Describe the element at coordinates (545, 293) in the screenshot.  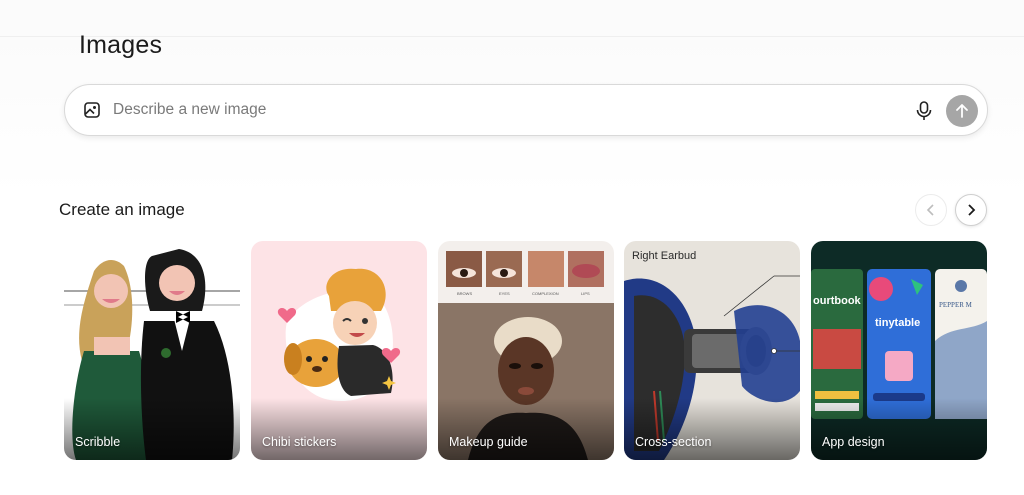
I see `swatch-label-complexion: COMPLEXION` at that location.